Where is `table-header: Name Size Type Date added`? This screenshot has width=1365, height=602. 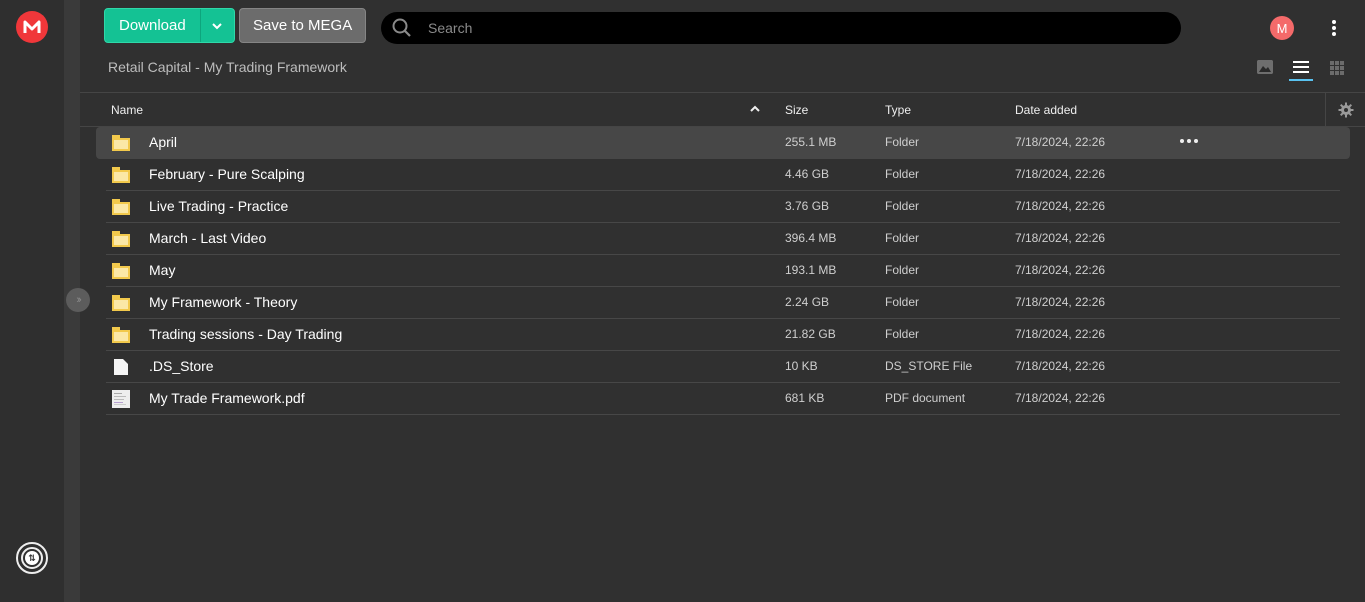 table-header: Name Size Type Date added is located at coordinates (722, 110).